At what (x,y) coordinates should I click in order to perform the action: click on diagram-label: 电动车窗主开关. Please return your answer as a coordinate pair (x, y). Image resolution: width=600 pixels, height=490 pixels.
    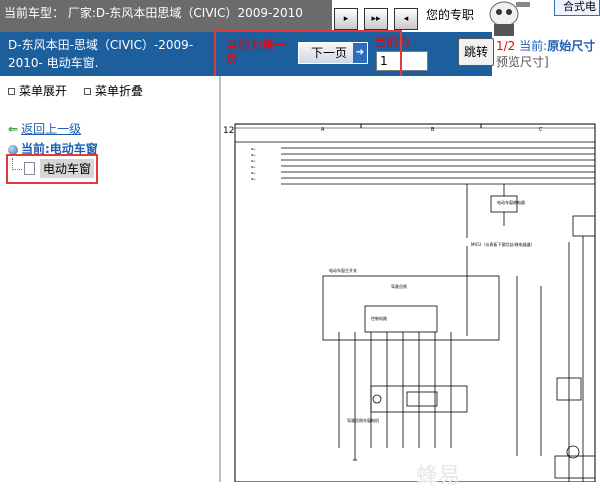
    Looking at the image, I should click on (343, 270).